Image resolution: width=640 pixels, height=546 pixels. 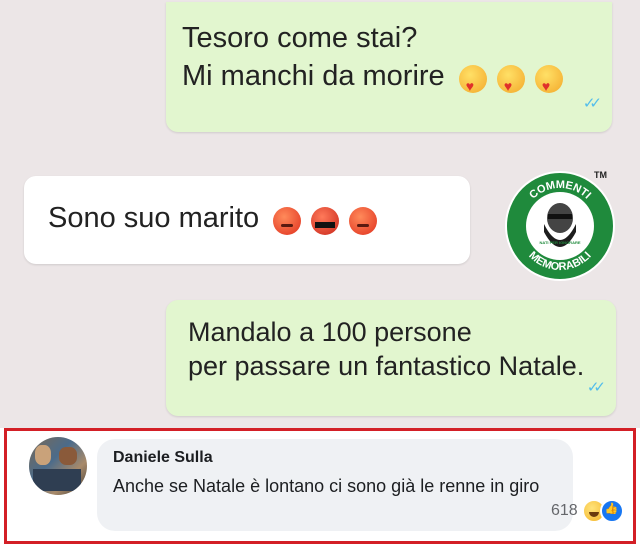 What do you see at coordinates (58, 466) in the screenshot?
I see `avatar` at bounding box center [58, 466].